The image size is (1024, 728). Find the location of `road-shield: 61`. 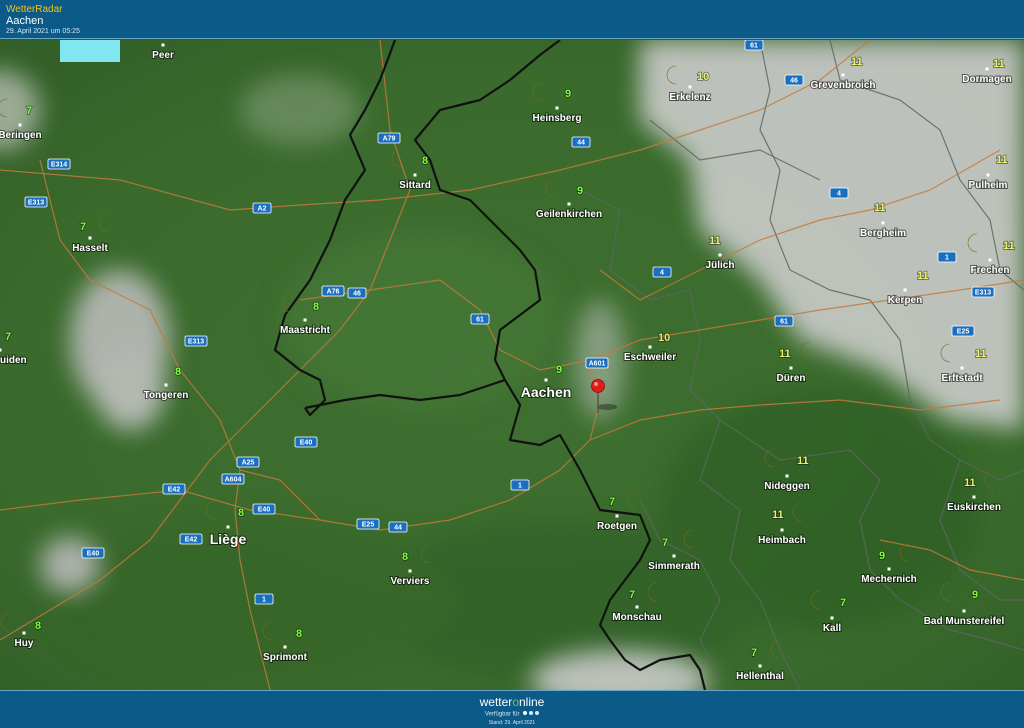

road-shield: 61 is located at coordinates (480, 319).